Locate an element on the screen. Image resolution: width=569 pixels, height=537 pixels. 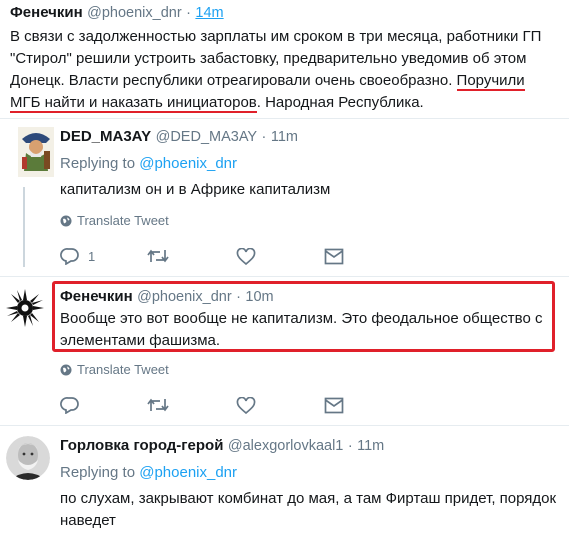
tweet-line: элементами фашизма. is located at coordinates (140, 340).